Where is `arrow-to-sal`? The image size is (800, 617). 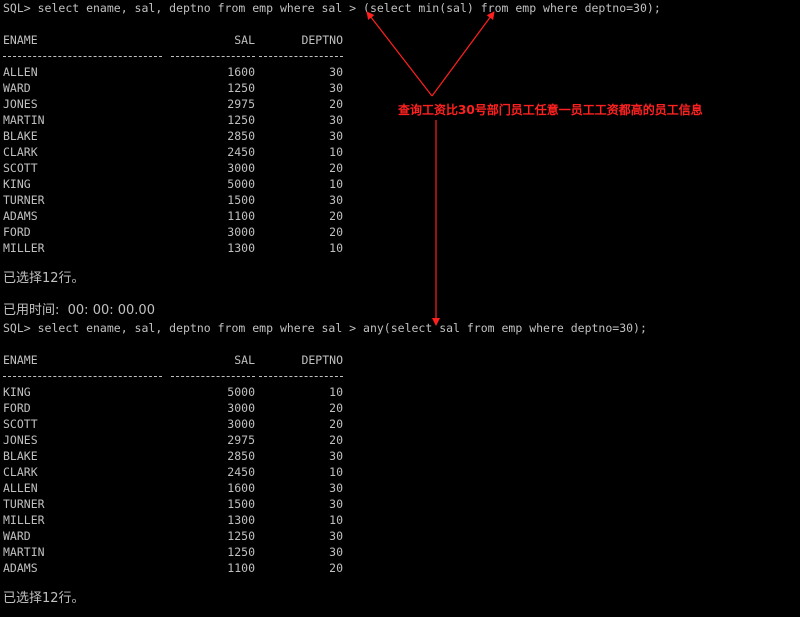
arrow-to-sal is located at coordinates (399, 54).